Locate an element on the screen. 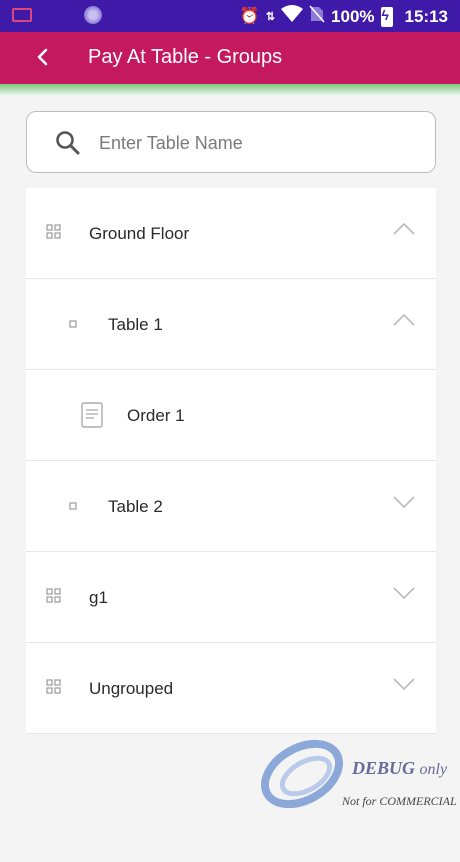  clock: 15:13 is located at coordinates (426, 16).